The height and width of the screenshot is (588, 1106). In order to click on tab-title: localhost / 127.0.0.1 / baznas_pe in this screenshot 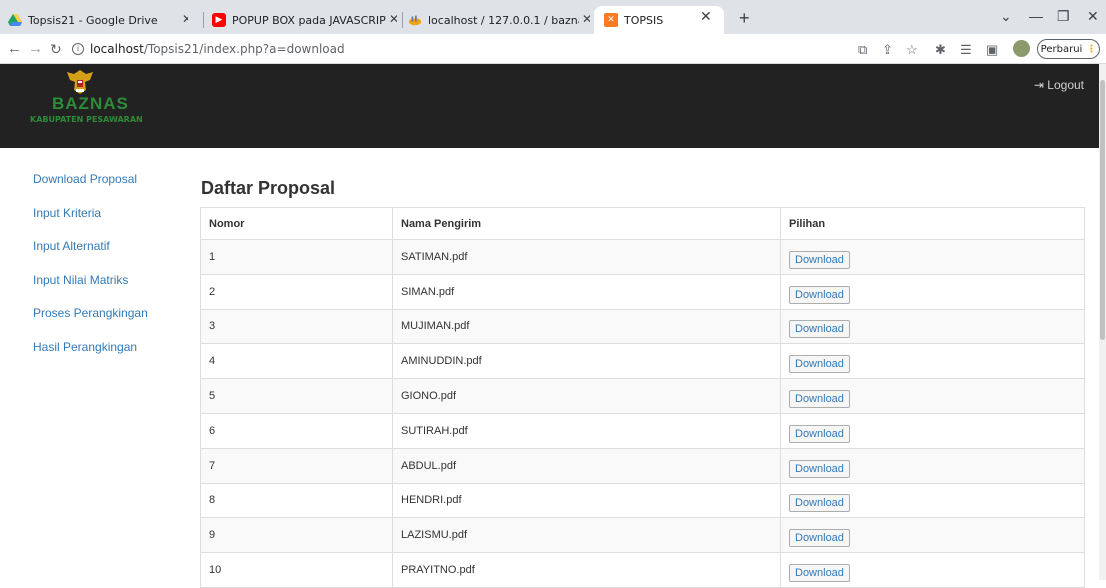, I will do `click(509, 20)`.